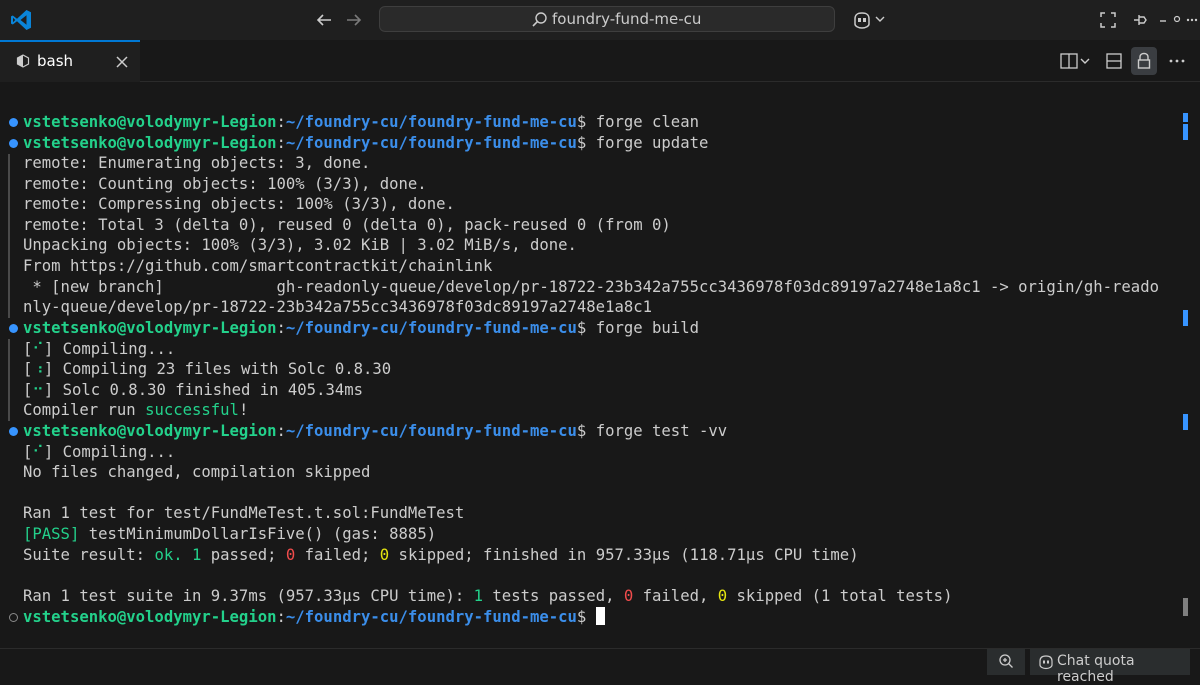 The width and height of the screenshot is (1200, 685). Describe the element at coordinates (607, 19) in the screenshot. I see `command-center-search: foundry-fund-me-cu` at that location.